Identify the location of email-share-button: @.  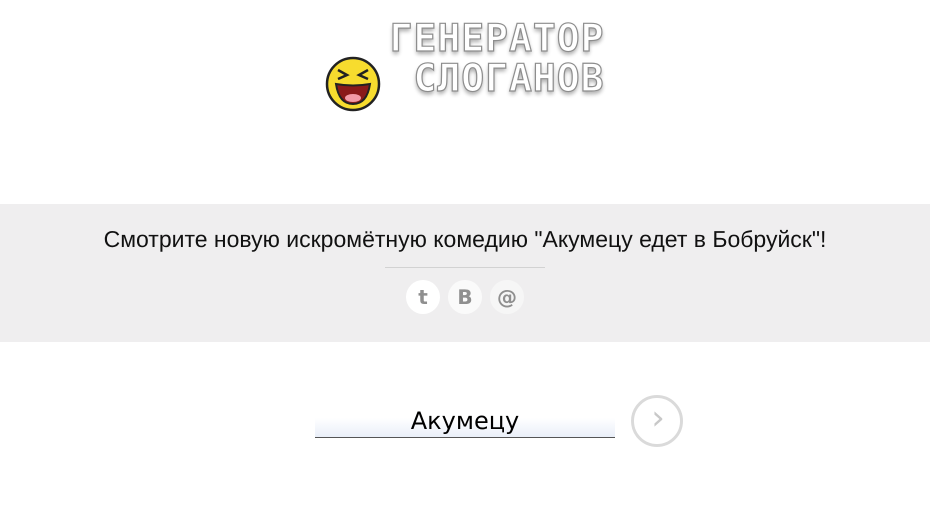
(507, 297).